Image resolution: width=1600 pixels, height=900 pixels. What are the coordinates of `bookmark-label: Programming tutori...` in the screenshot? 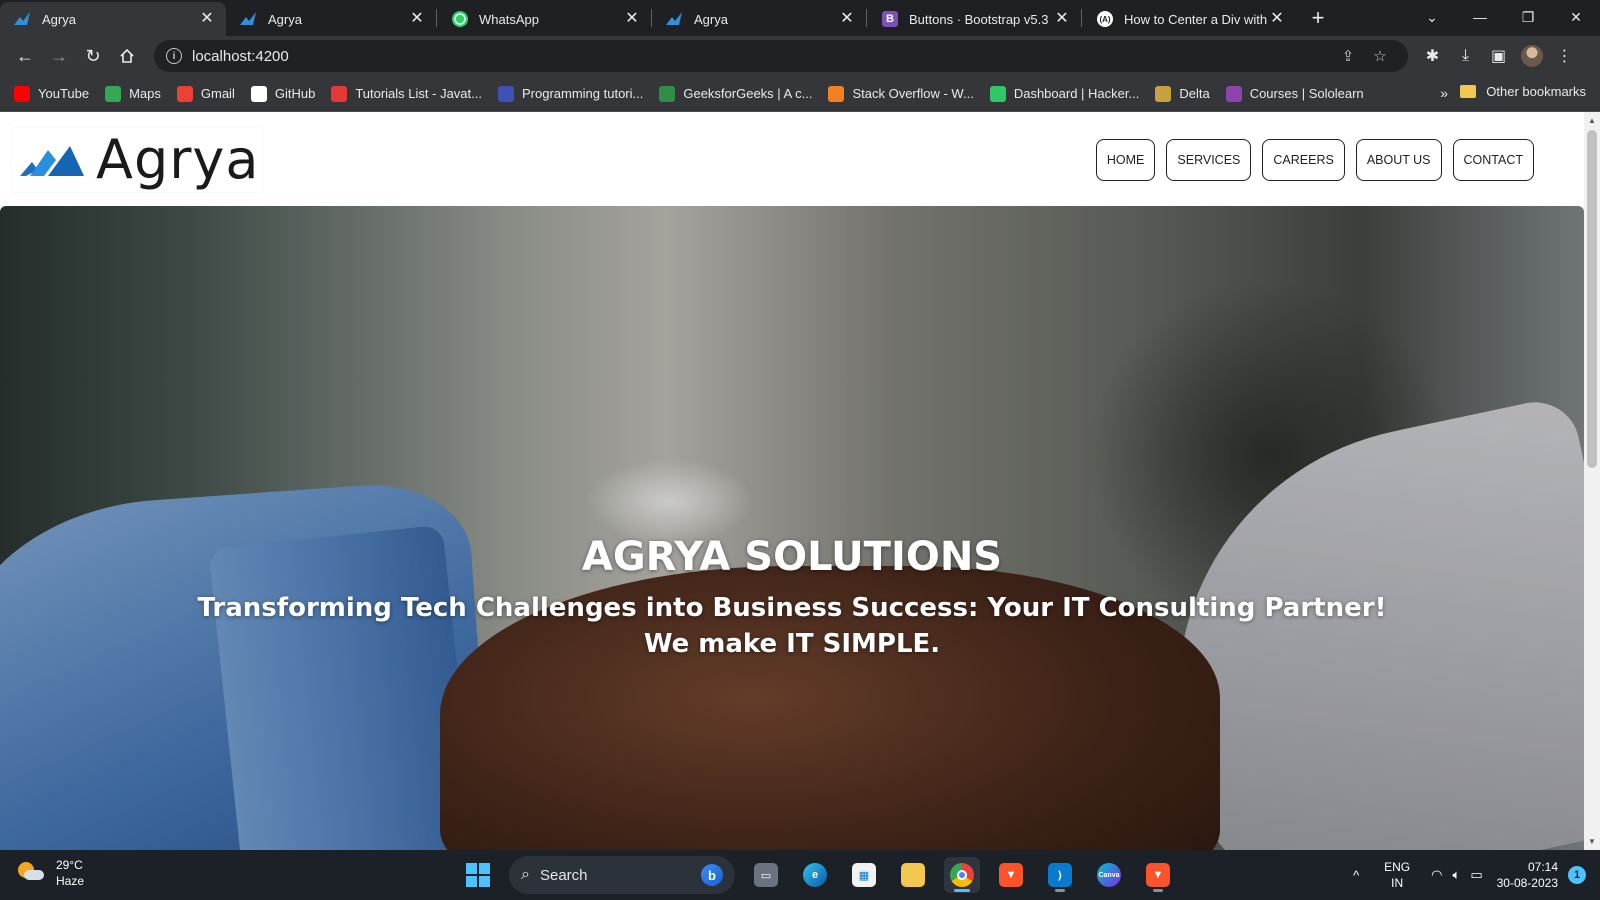 It's located at (582, 93).